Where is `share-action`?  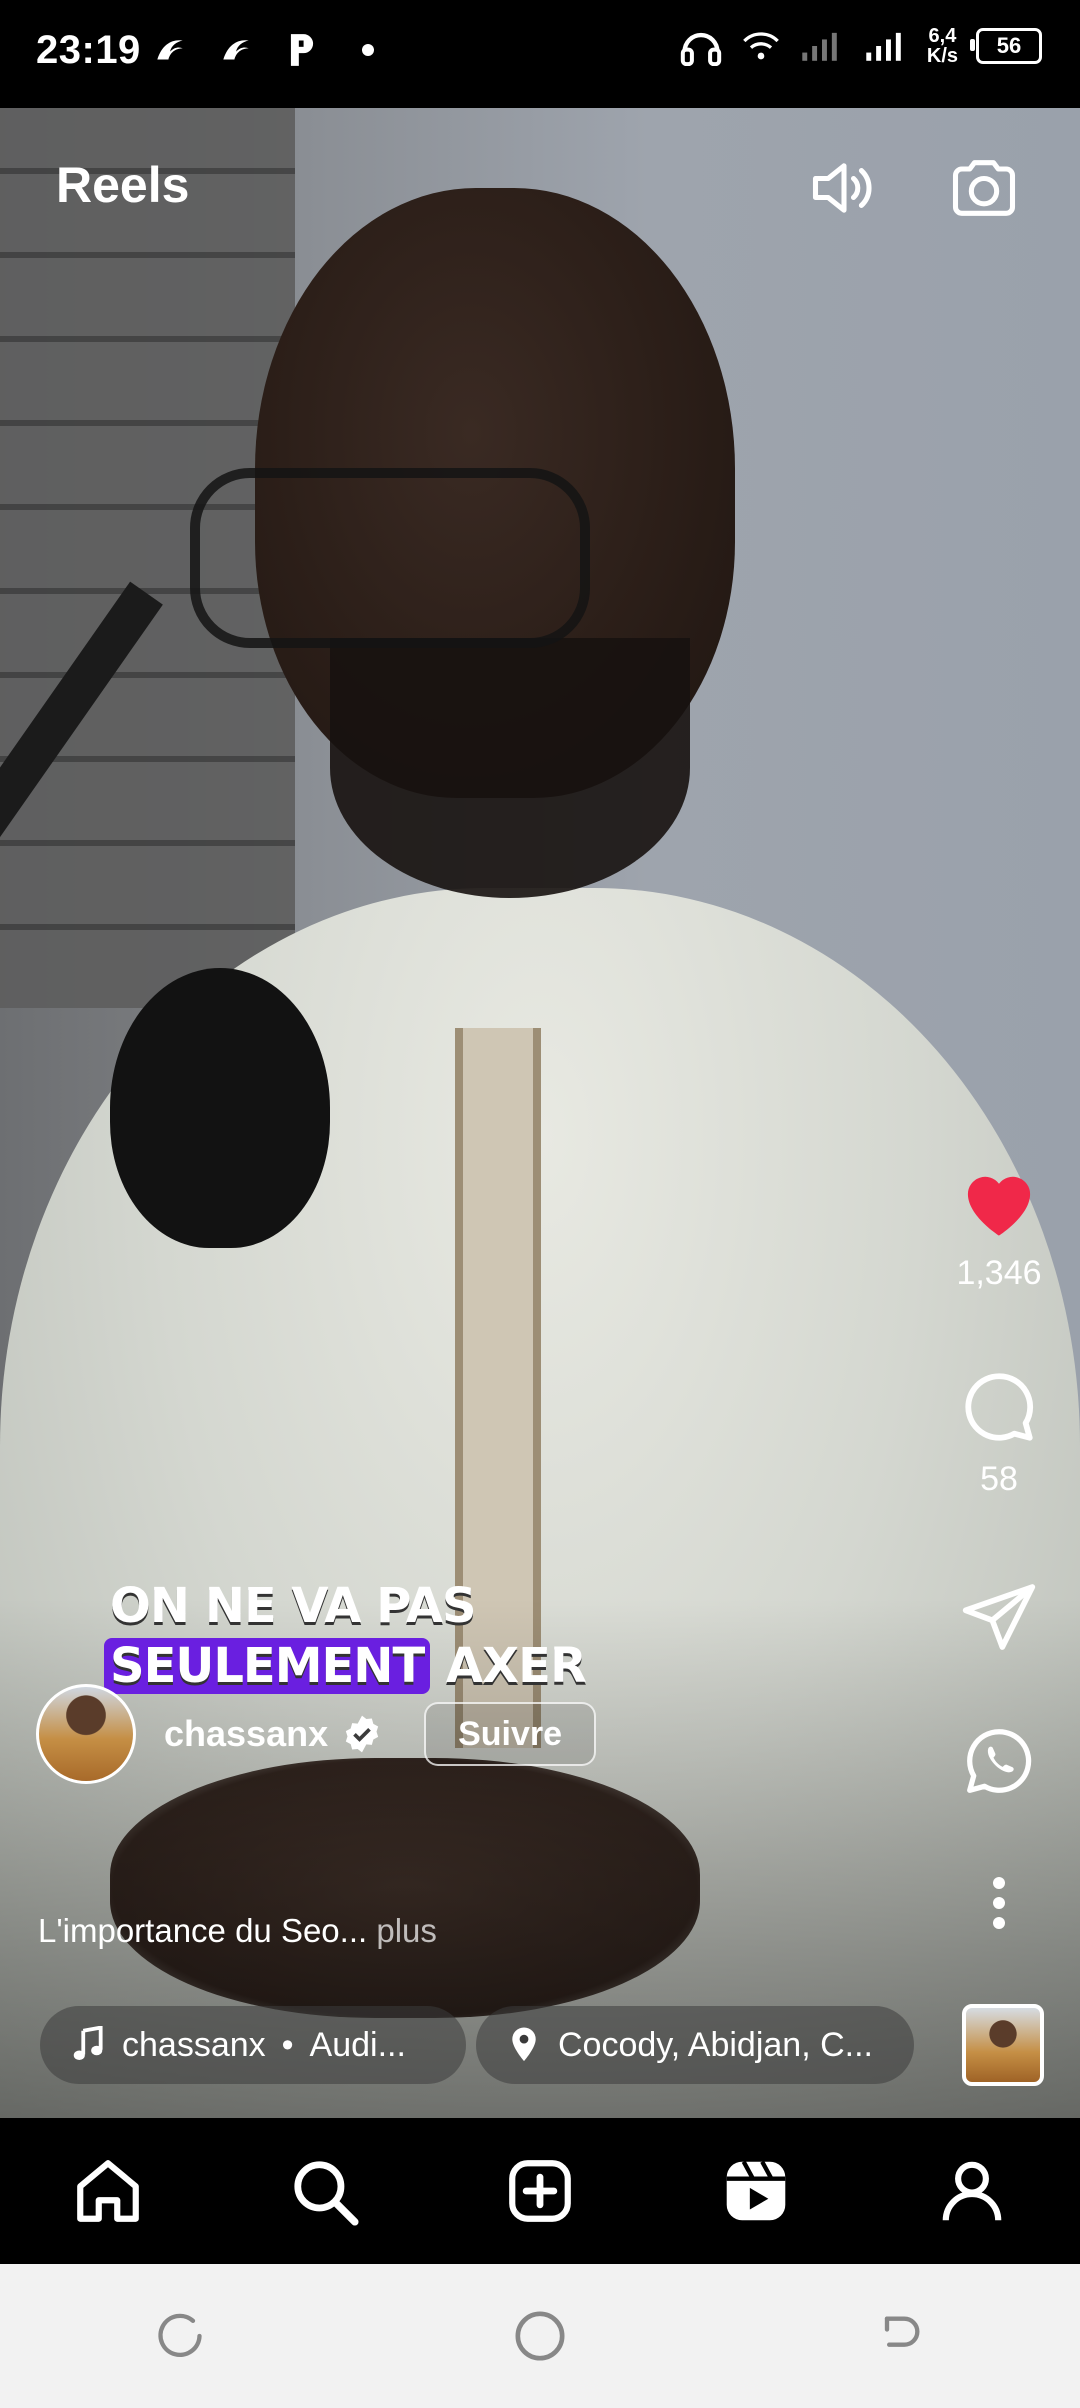 share-action is located at coordinates (999, 1617).